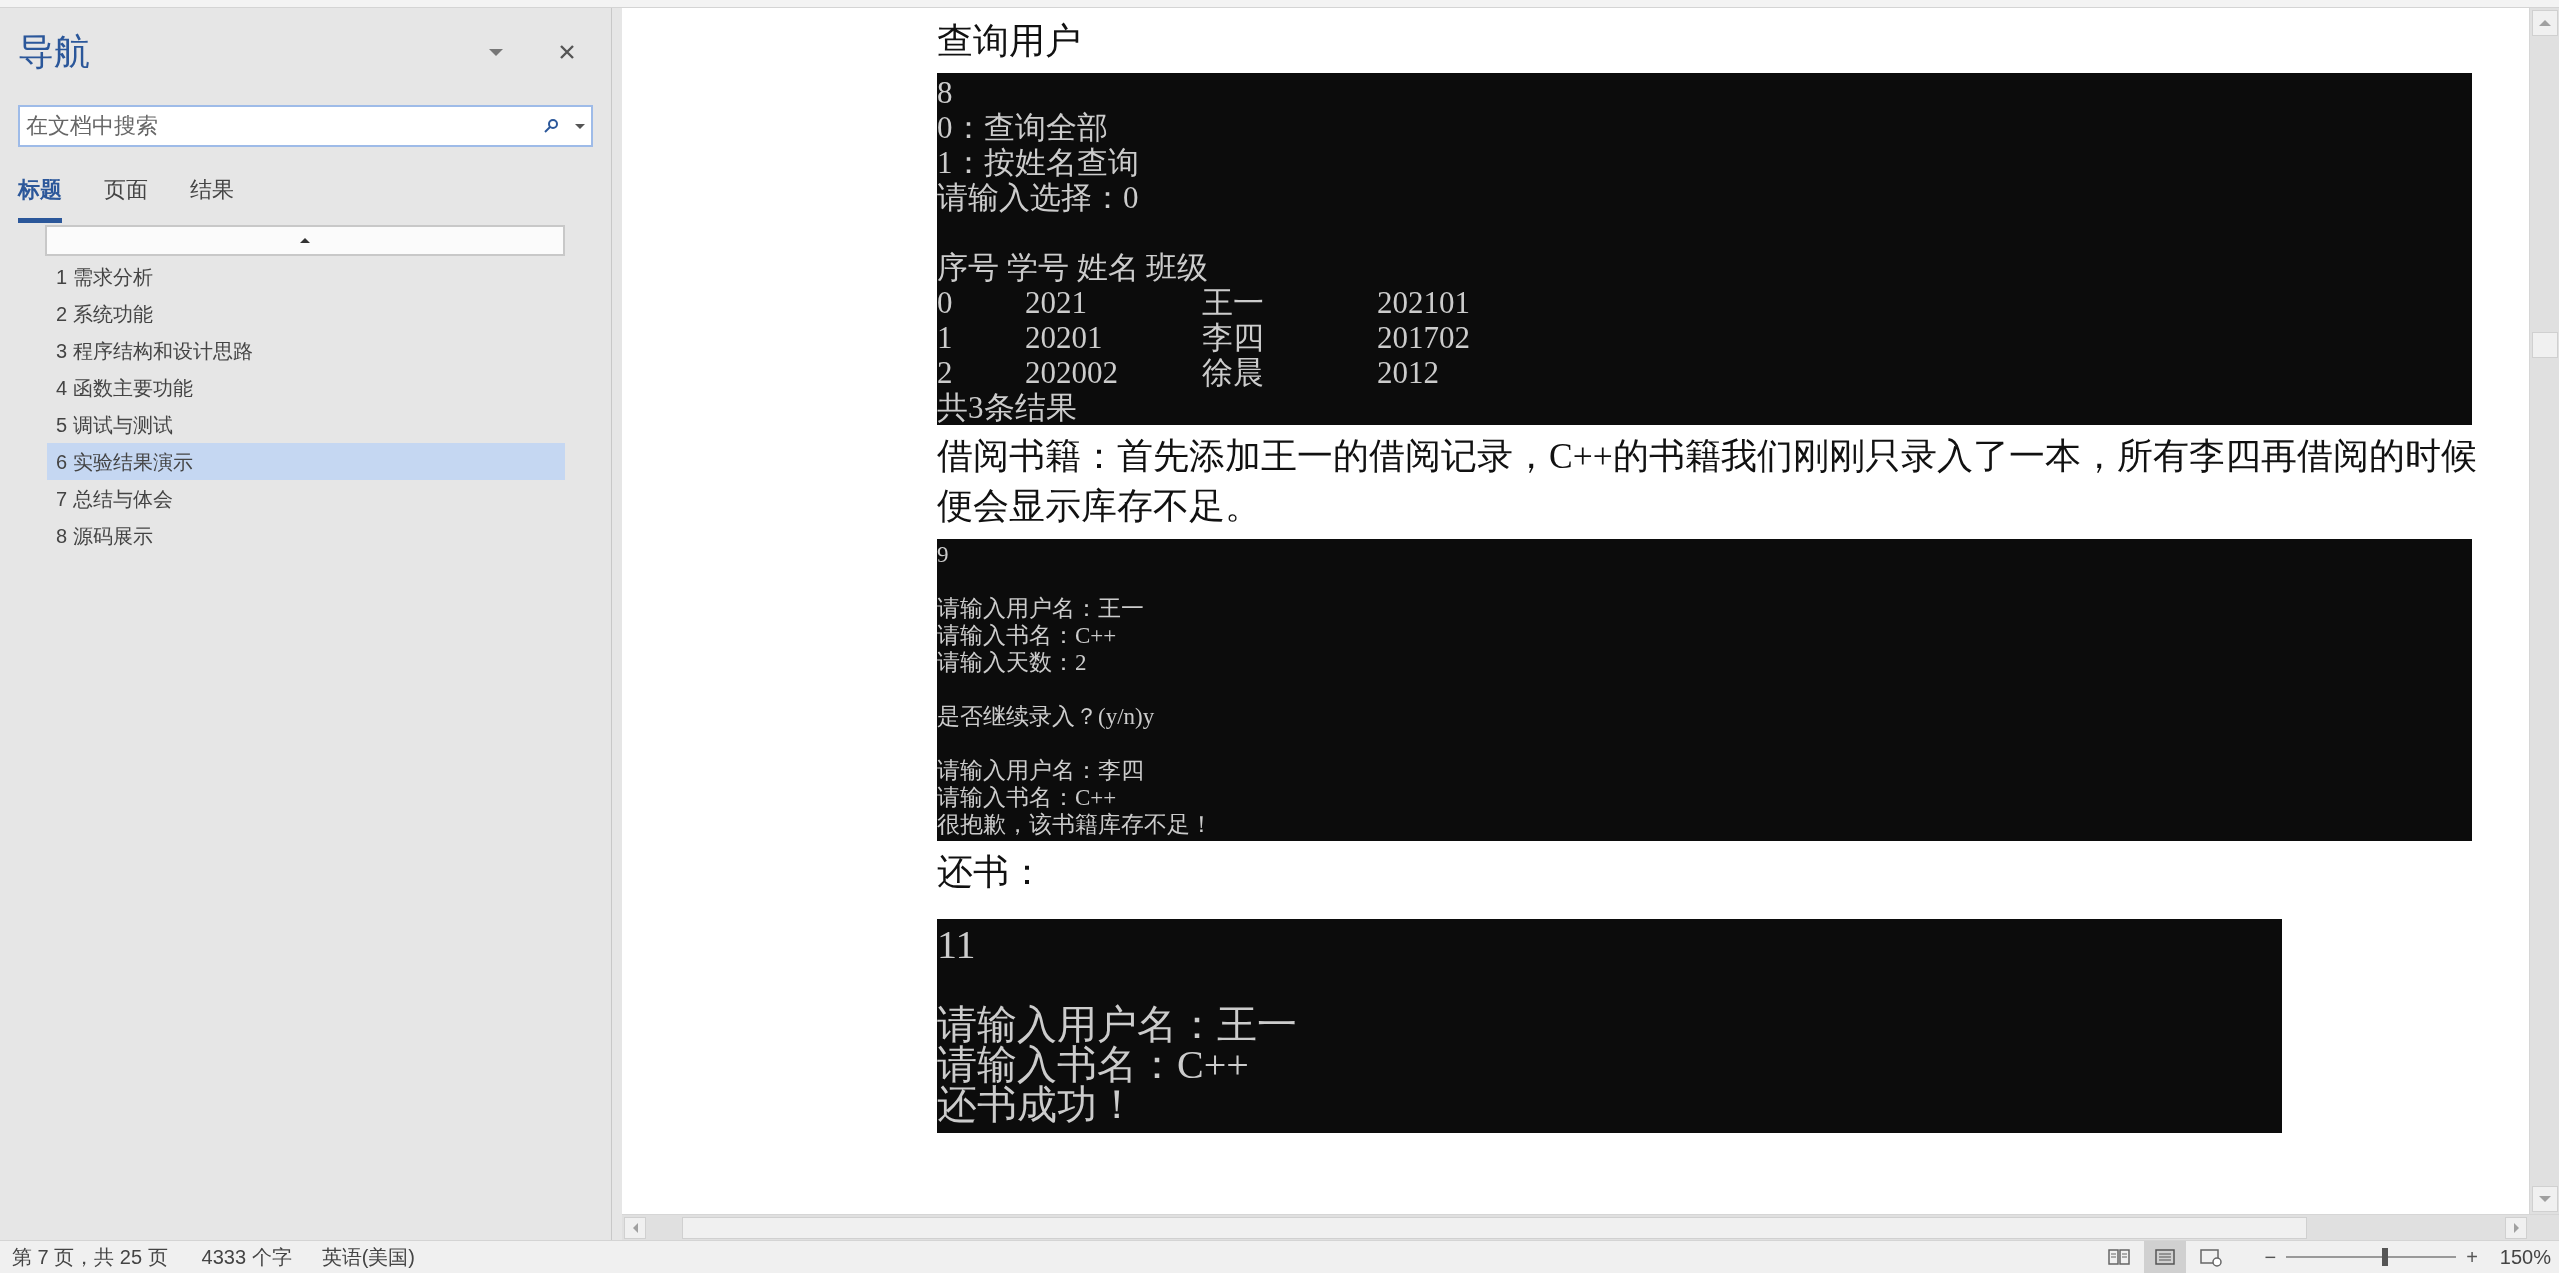 The height and width of the screenshot is (1273, 2559). What do you see at coordinates (1038, 197) in the screenshot?
I see `console-line: 请输入选择：0` at bounding box center [1038, 197].